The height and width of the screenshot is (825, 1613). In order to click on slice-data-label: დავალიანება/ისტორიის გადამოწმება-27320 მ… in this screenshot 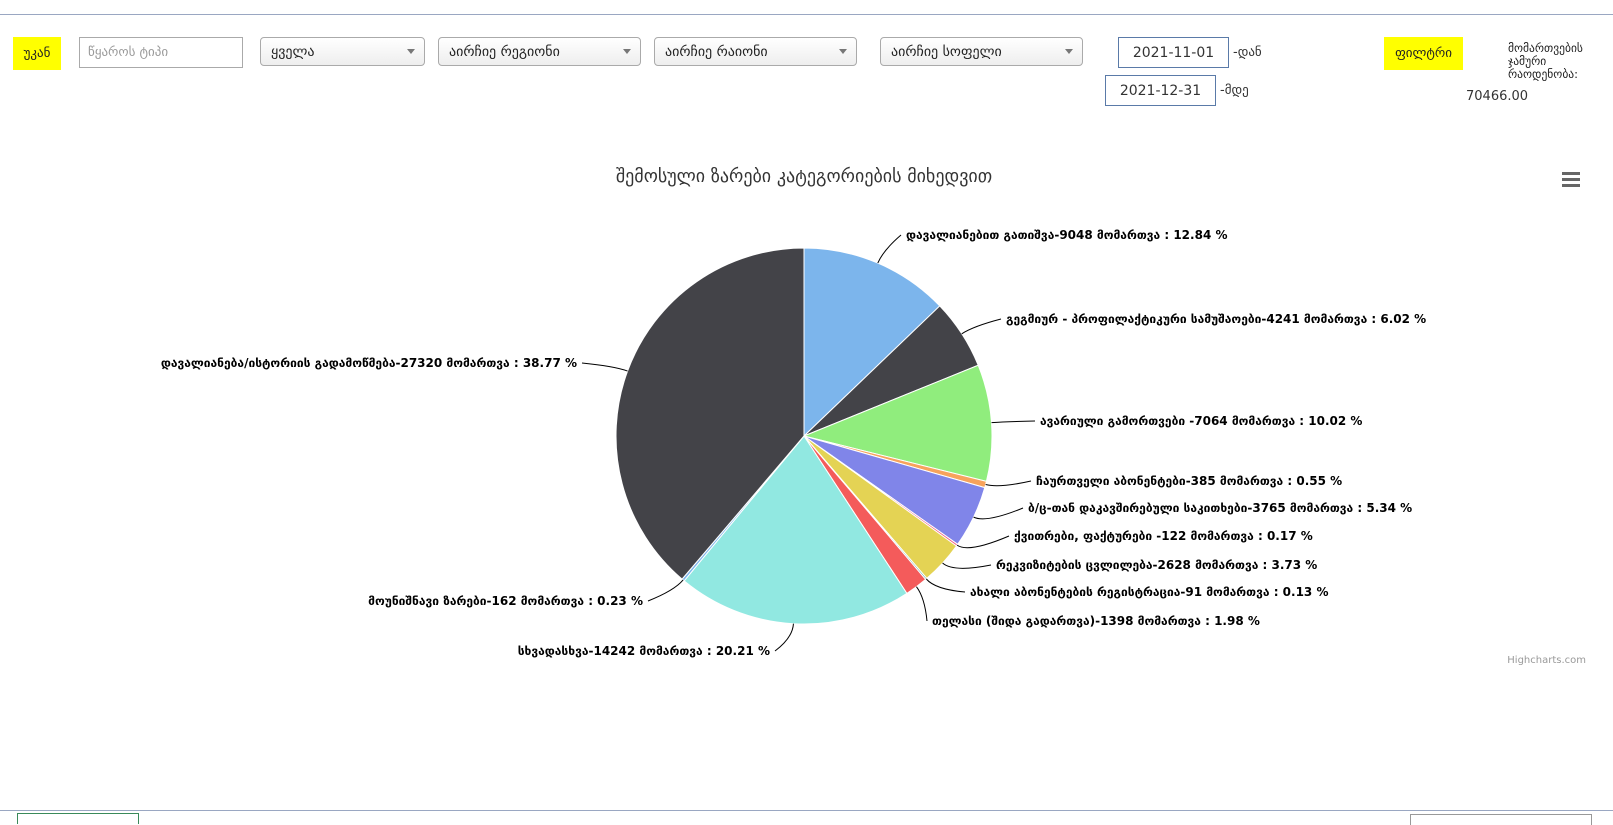, I will do `click(369, 363)`.